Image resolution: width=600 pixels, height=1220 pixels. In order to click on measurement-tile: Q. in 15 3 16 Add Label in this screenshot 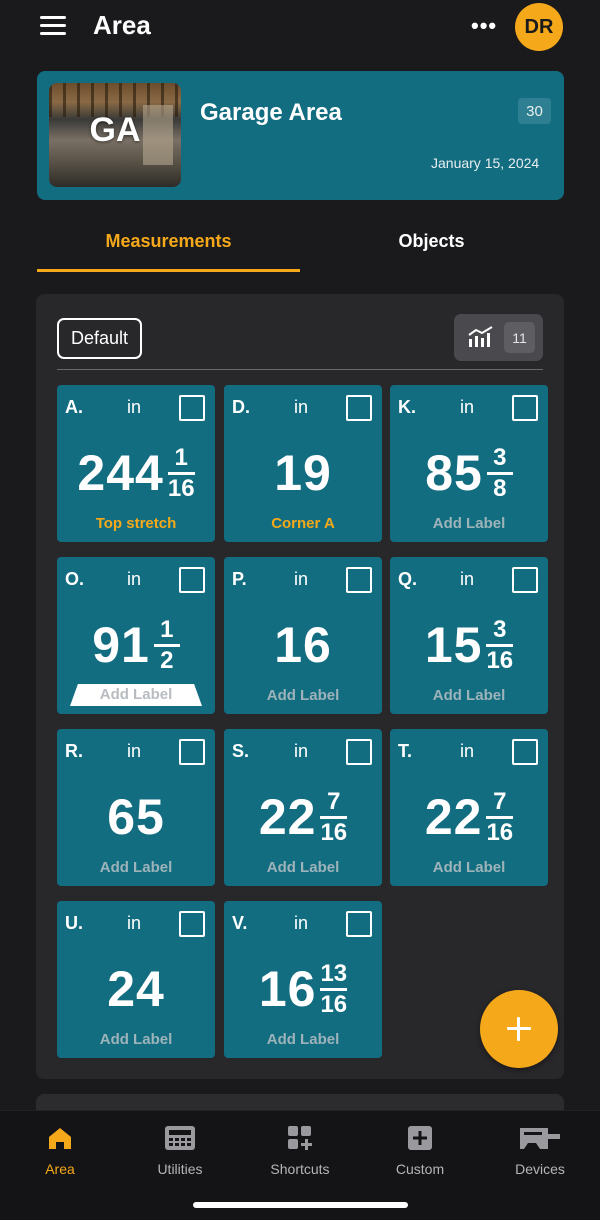, I will do `click(469, 635)`.